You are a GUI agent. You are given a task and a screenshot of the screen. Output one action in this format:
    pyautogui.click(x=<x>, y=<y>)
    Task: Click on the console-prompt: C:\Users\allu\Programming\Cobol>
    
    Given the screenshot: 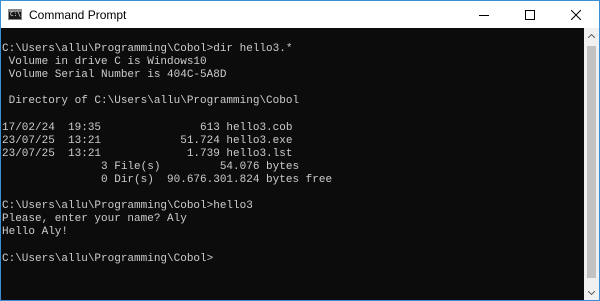 What is the action you would take?
    pyautogui.click(x=108, y=259)
    